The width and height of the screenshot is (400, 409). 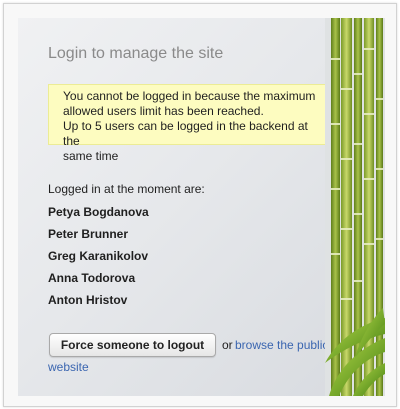 I want to click on list-item: Petya Bogdanova, so click(x=98, y=212).